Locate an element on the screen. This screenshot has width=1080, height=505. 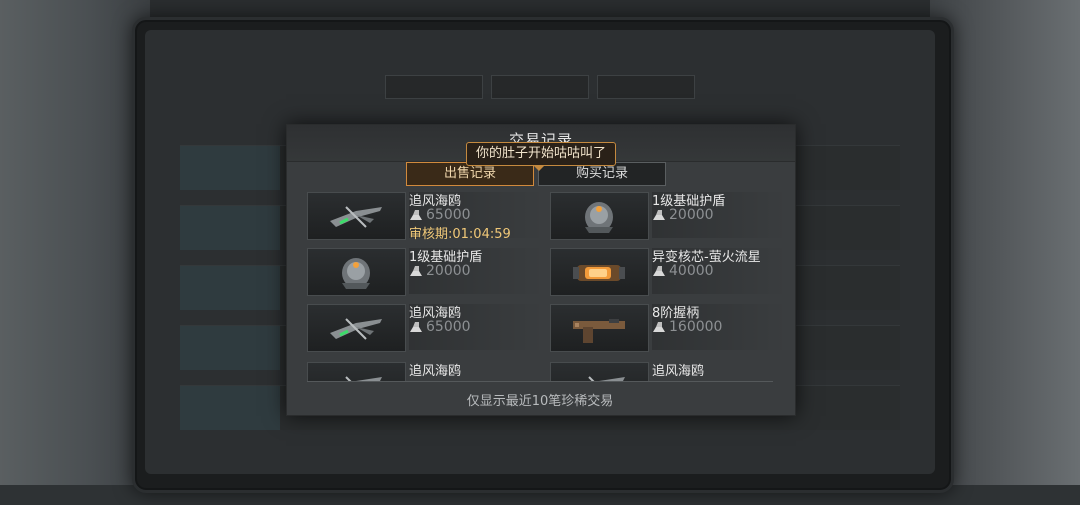
list-item: 异变核芯-萤火流星 40000 is located at coordinates (669, 271).